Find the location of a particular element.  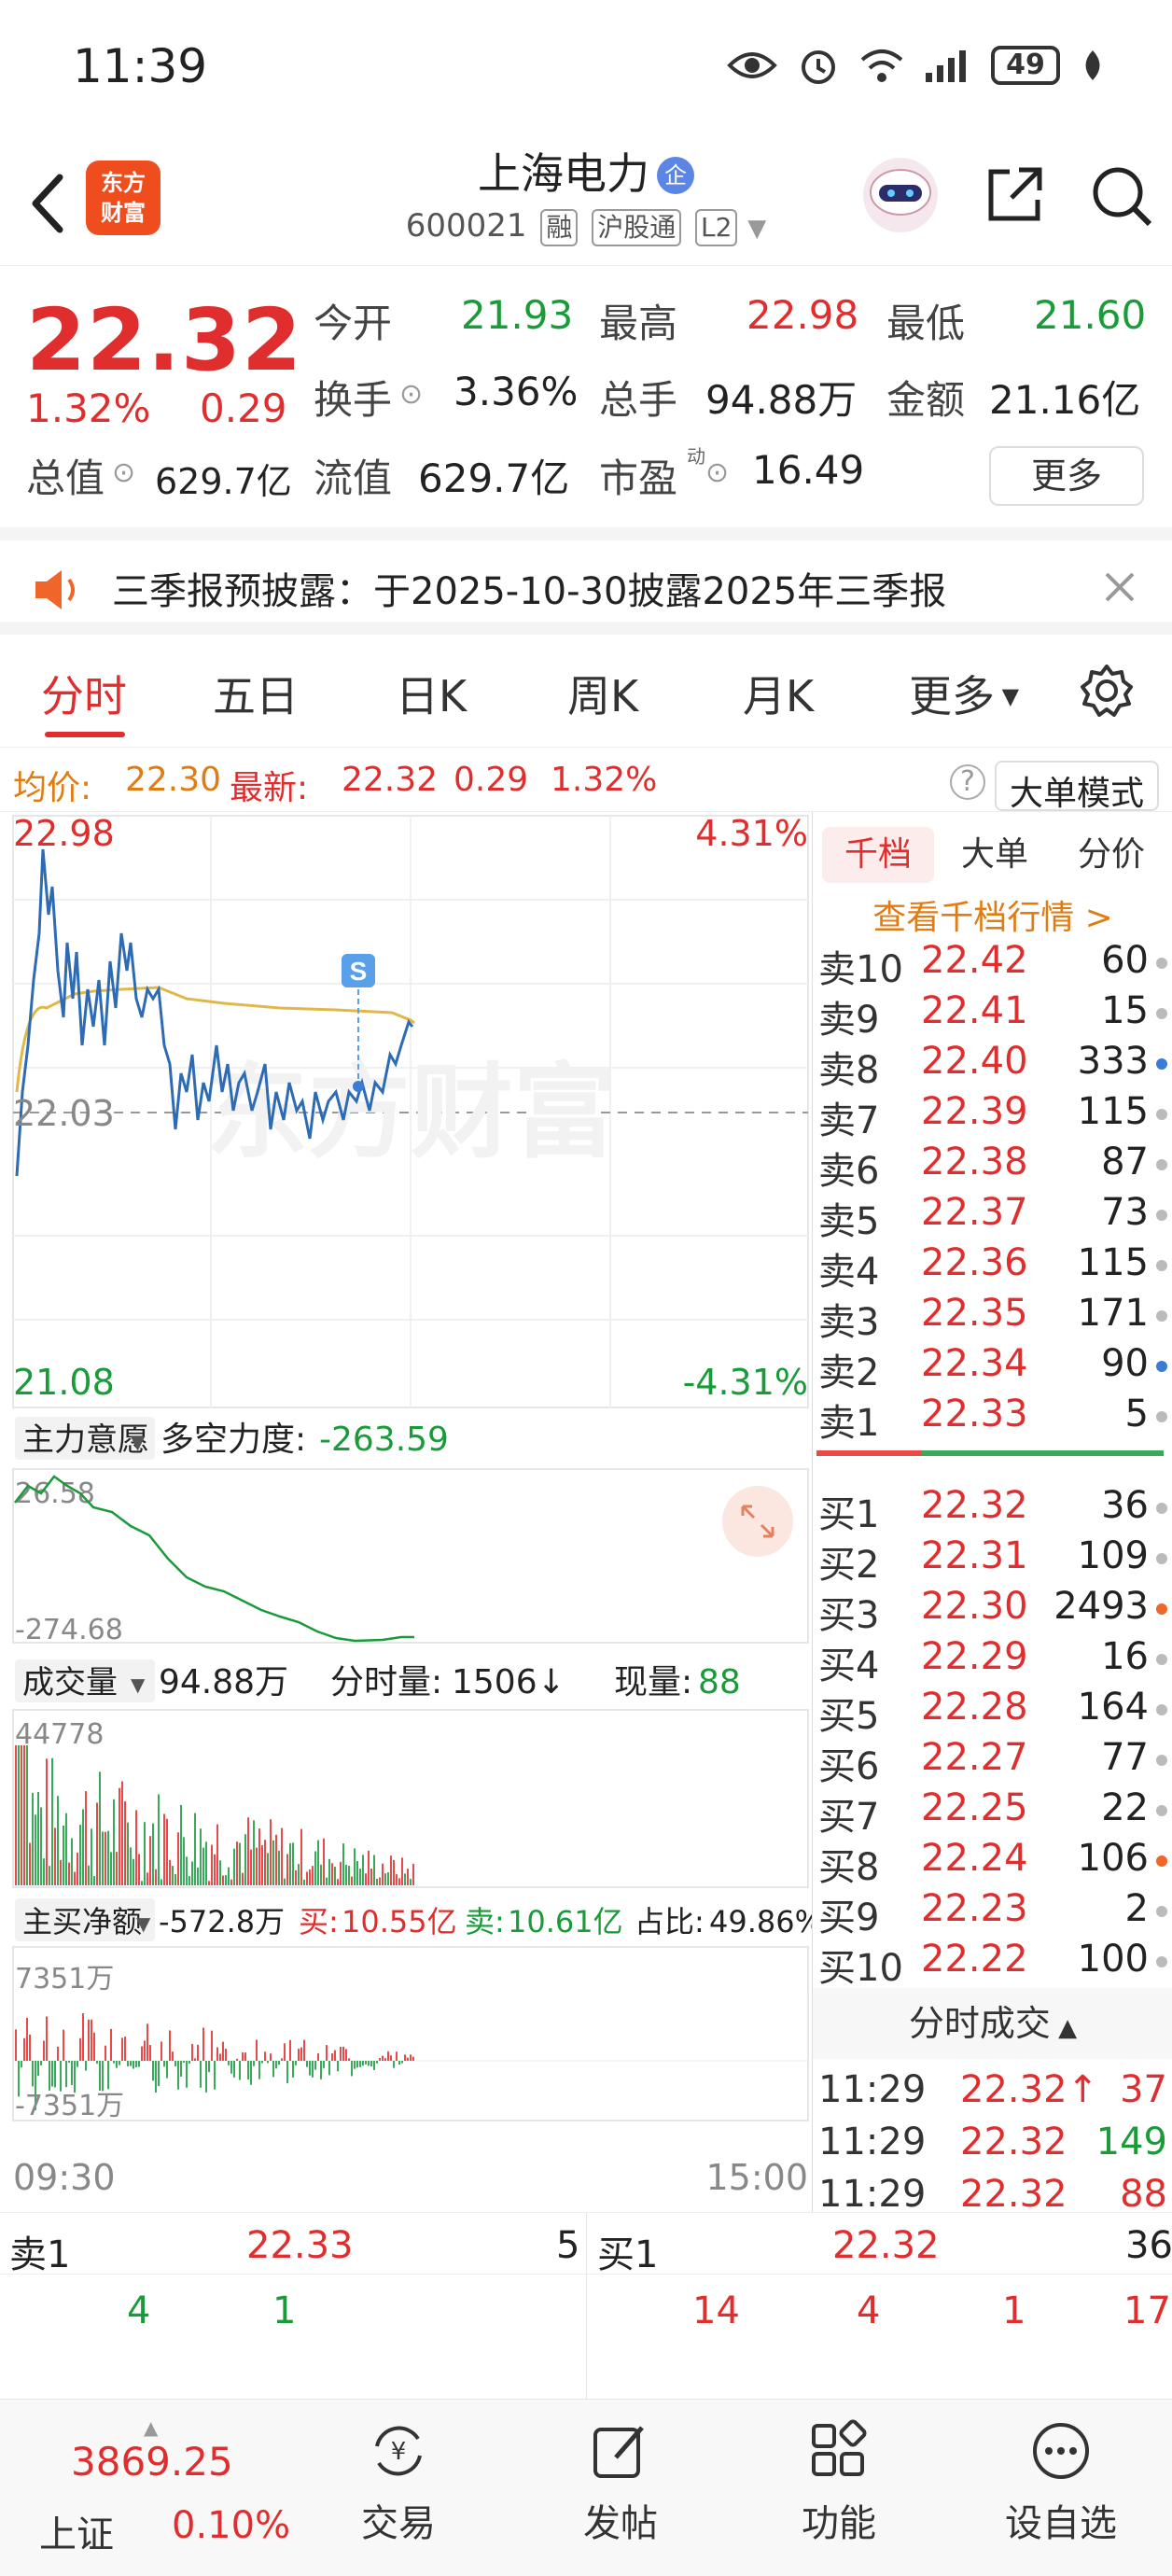

tab-trade: ¥ 交易 is located at coordinates (398, 2482).